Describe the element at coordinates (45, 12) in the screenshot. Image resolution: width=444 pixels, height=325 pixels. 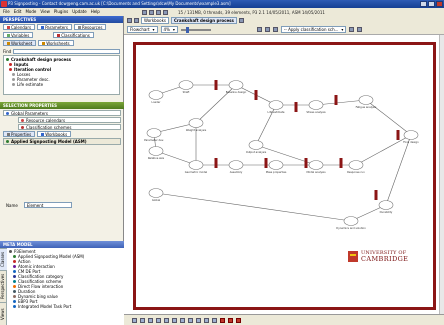
I see `menu-view: View` at that location.